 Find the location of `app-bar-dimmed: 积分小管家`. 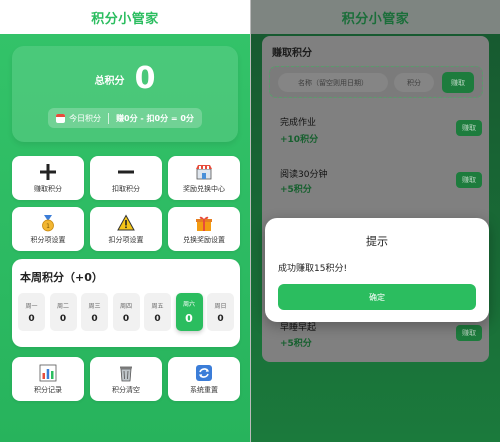

app-bar-dimmed: 积分小管家 is located at coordinates (375, 17).